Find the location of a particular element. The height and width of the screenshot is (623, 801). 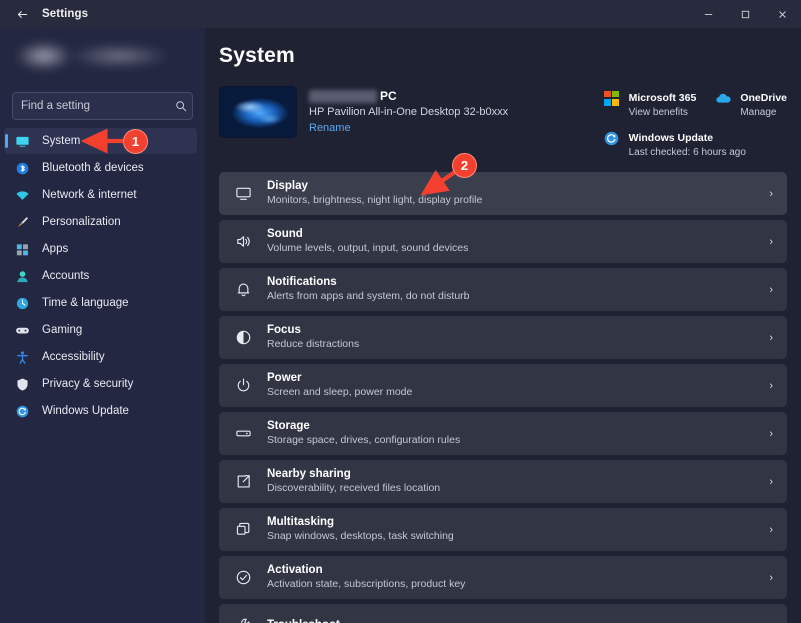

sidebar-item-windows-update: Windows Update is located at coordinates (100, 411).